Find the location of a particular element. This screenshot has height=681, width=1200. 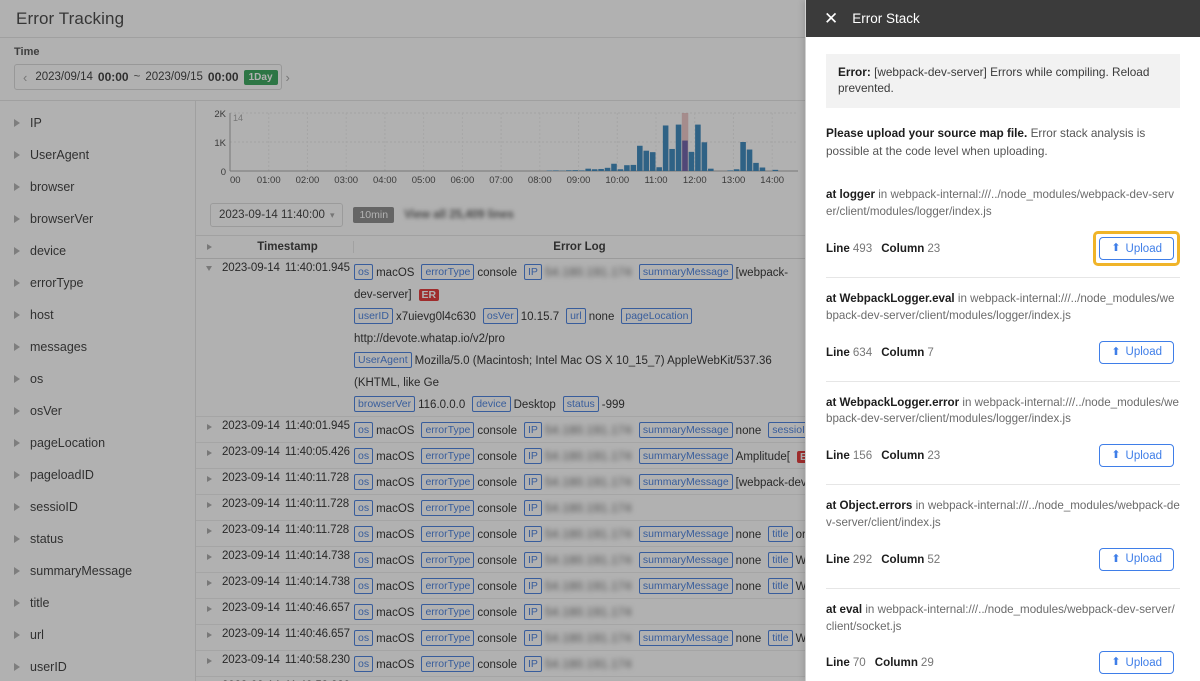

row-timestamp: 2023-09-14 11:40:46.657 is located at coordinates (288, 634).